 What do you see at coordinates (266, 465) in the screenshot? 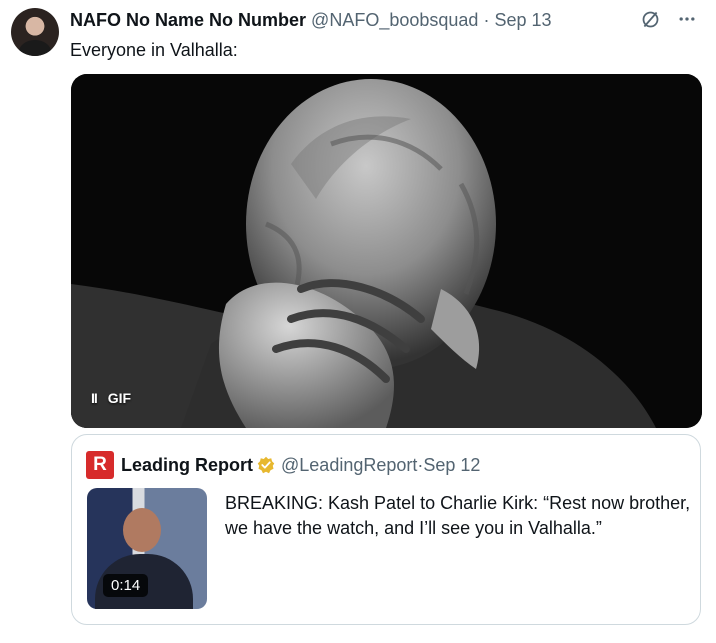
I see `verified-badge-icon` at bounding box center [266, 465].